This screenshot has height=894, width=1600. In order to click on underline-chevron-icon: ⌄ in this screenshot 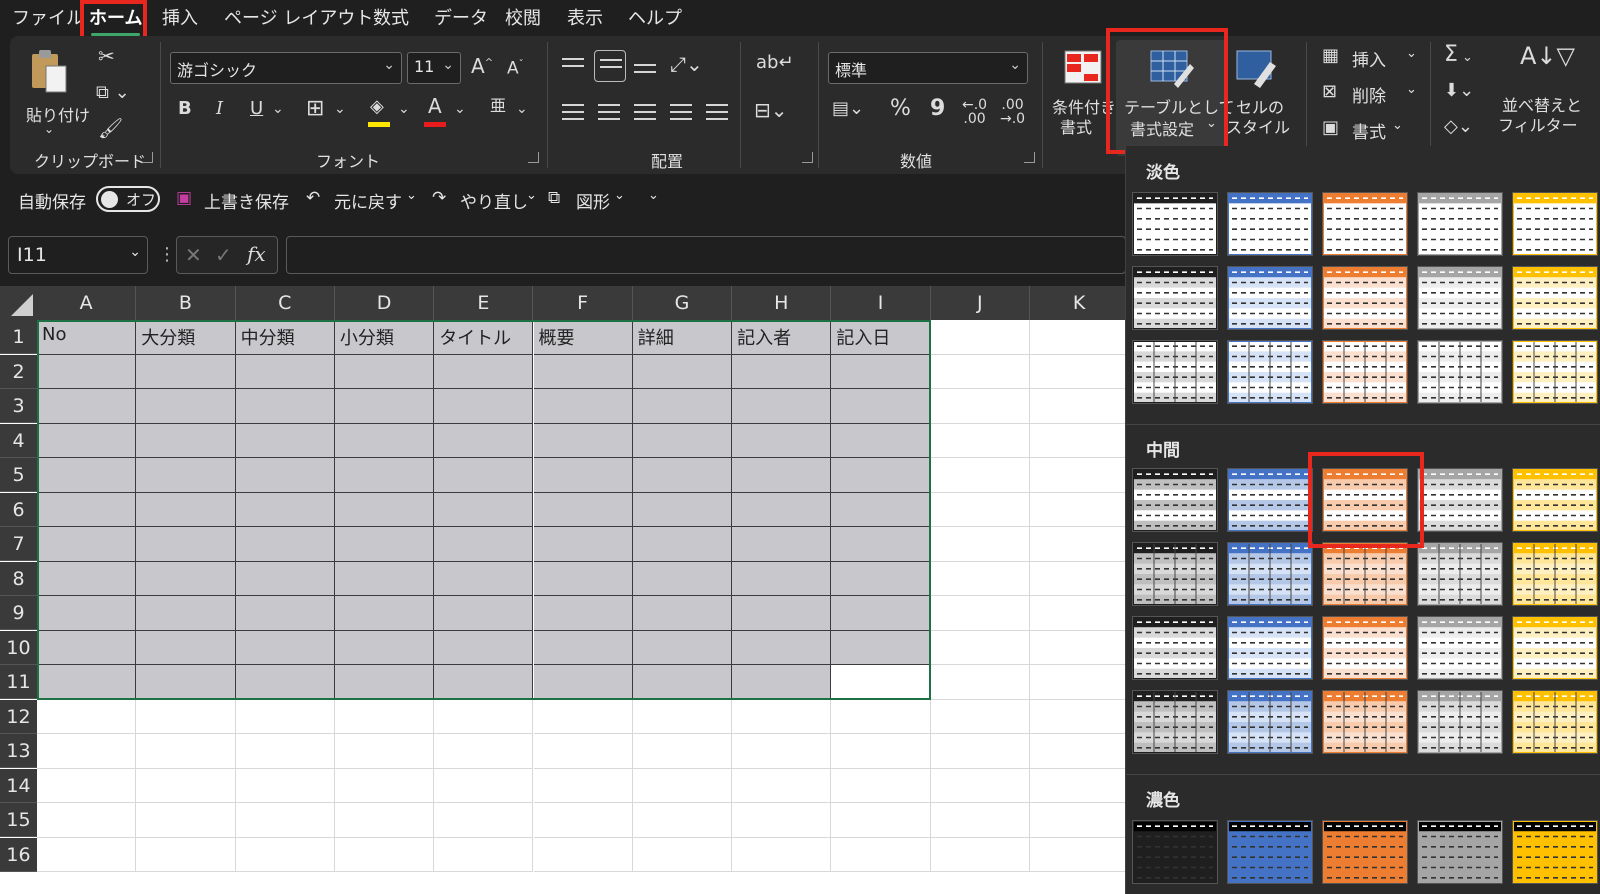, I will do `click(278, 109)`.